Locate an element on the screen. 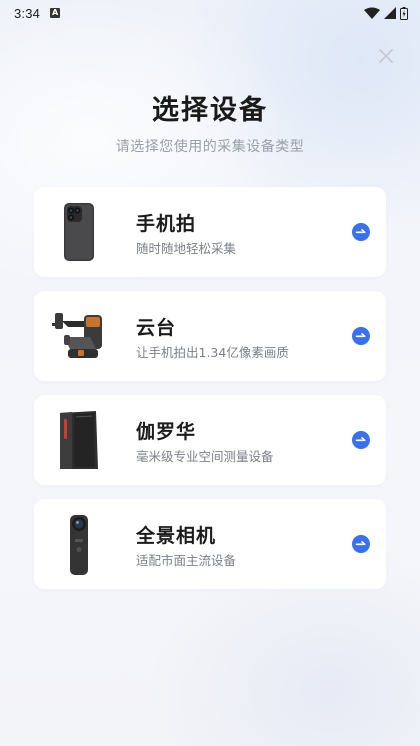 This screenshot has height=746, width=420. smartphone-icon is located at coordinates (79, 232).